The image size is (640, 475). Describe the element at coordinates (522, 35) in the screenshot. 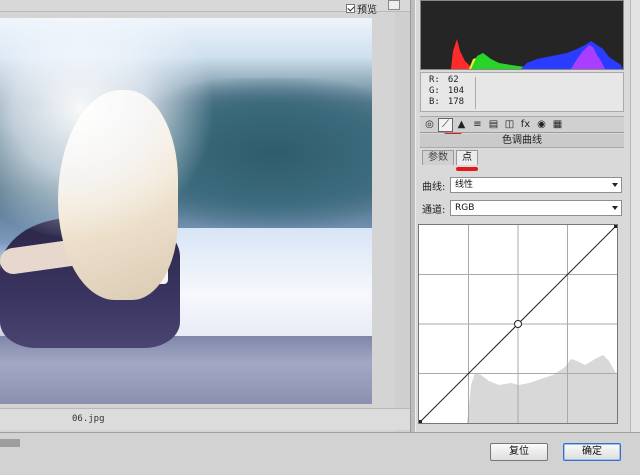

I see `histogram` at that location.